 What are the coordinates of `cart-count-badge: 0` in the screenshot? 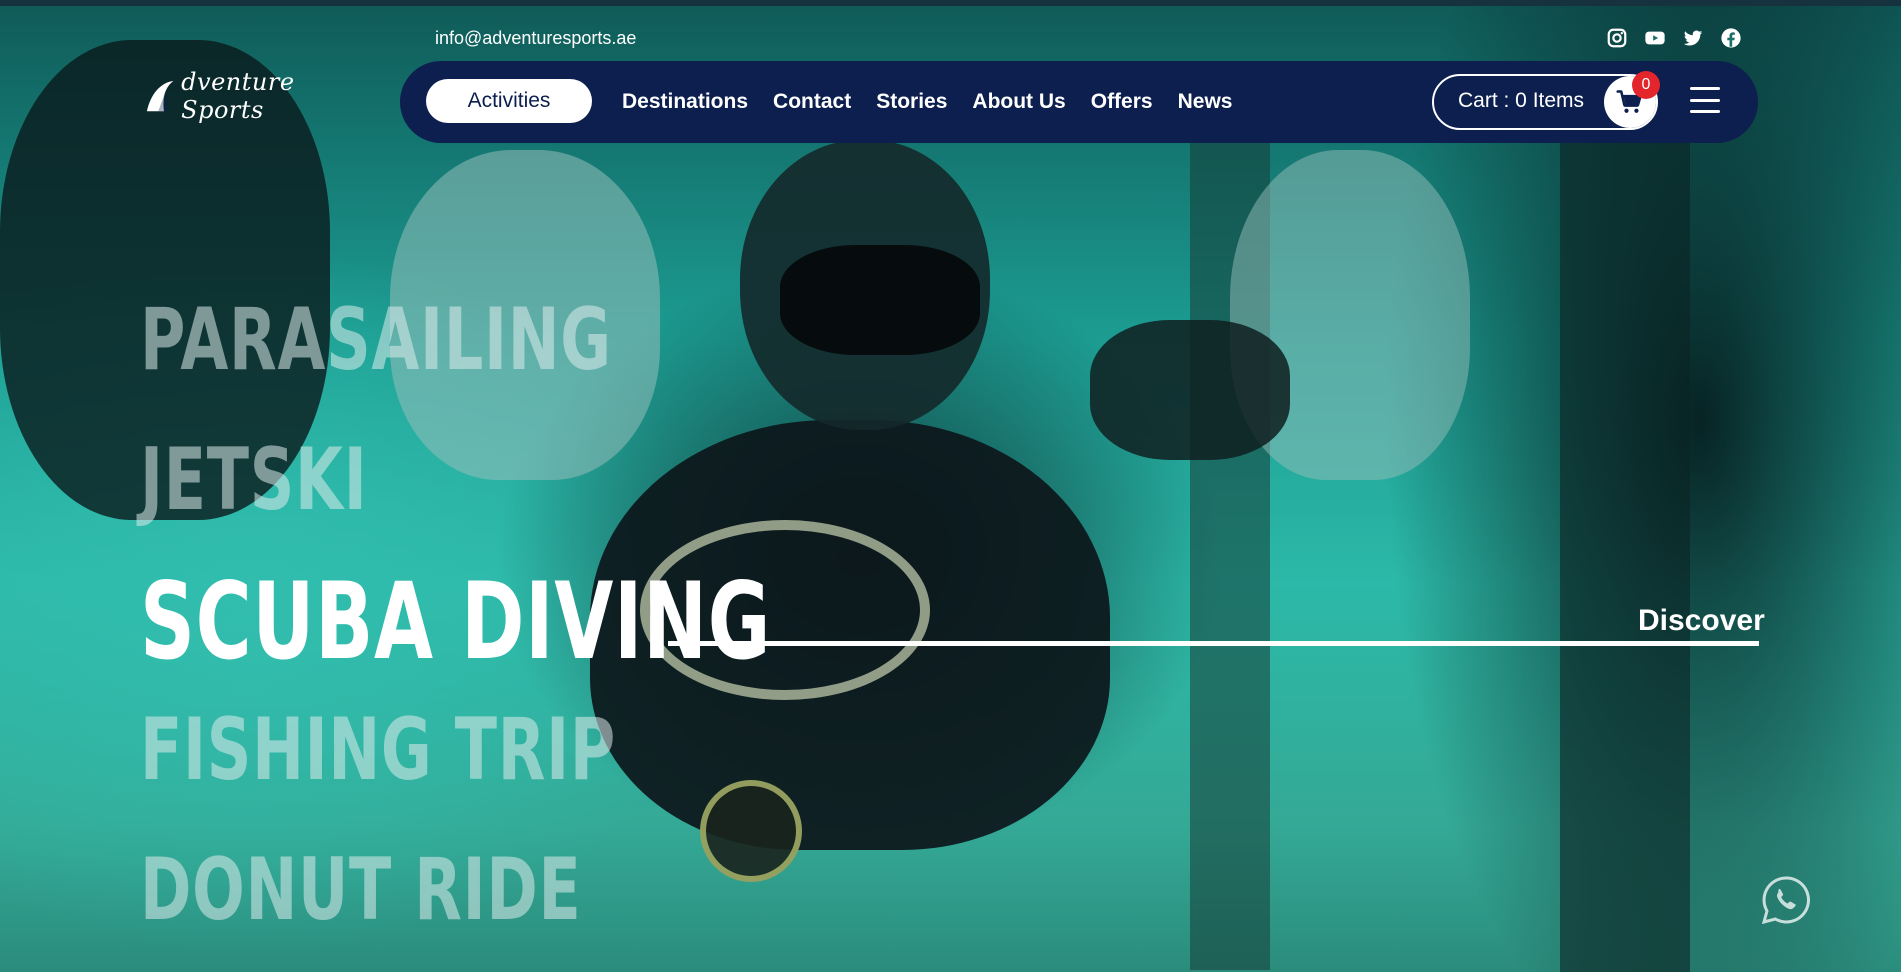 It's located at (1646, 85).